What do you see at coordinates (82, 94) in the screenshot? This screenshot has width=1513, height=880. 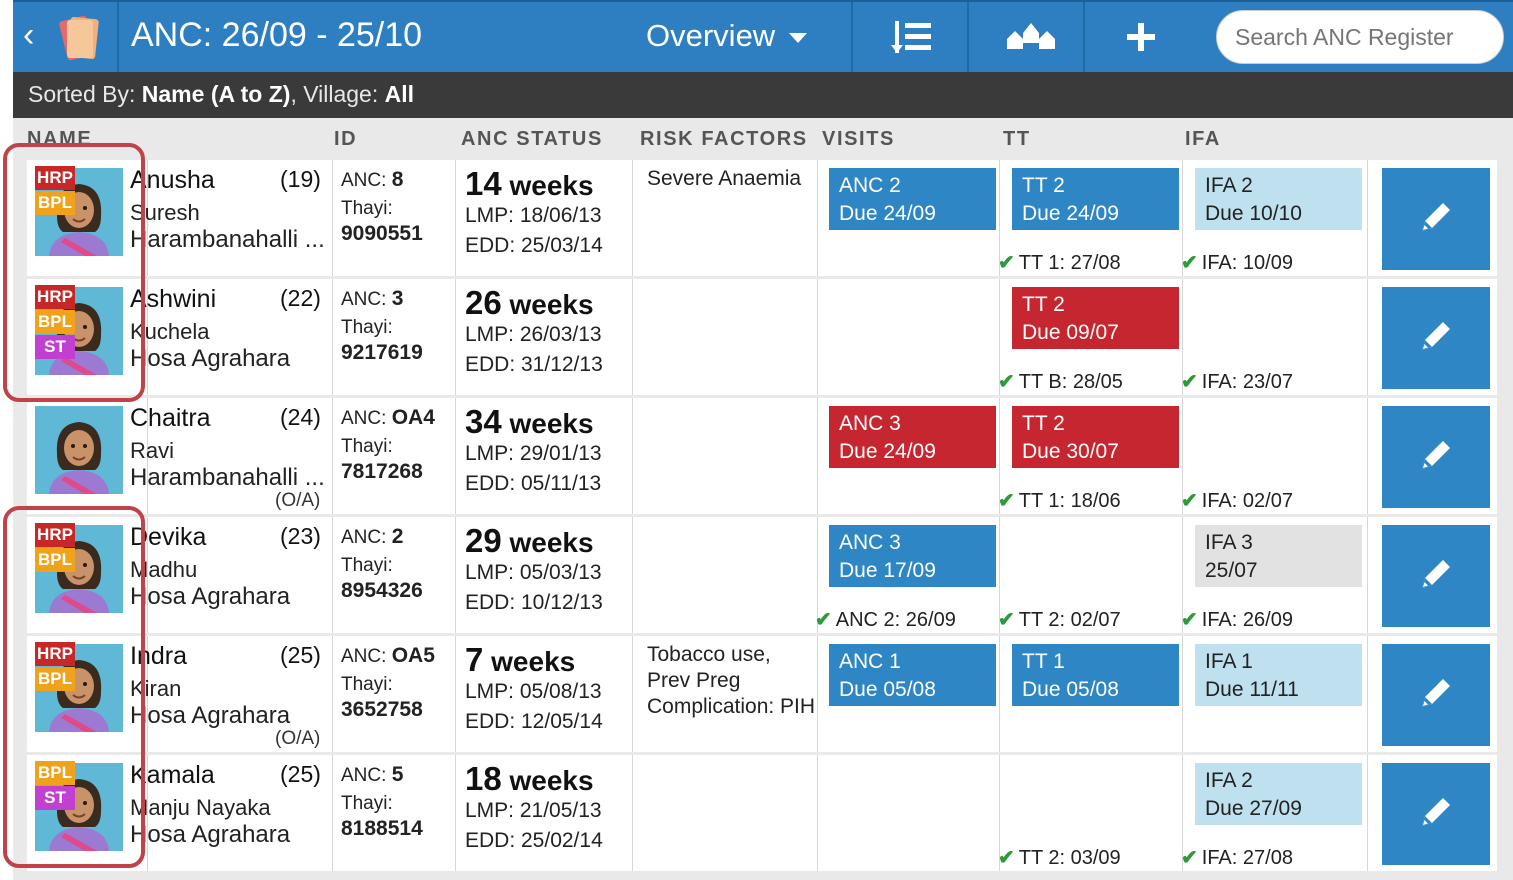 I see `sort-prefix: Sorted By:` at bounding box center [82, 94].